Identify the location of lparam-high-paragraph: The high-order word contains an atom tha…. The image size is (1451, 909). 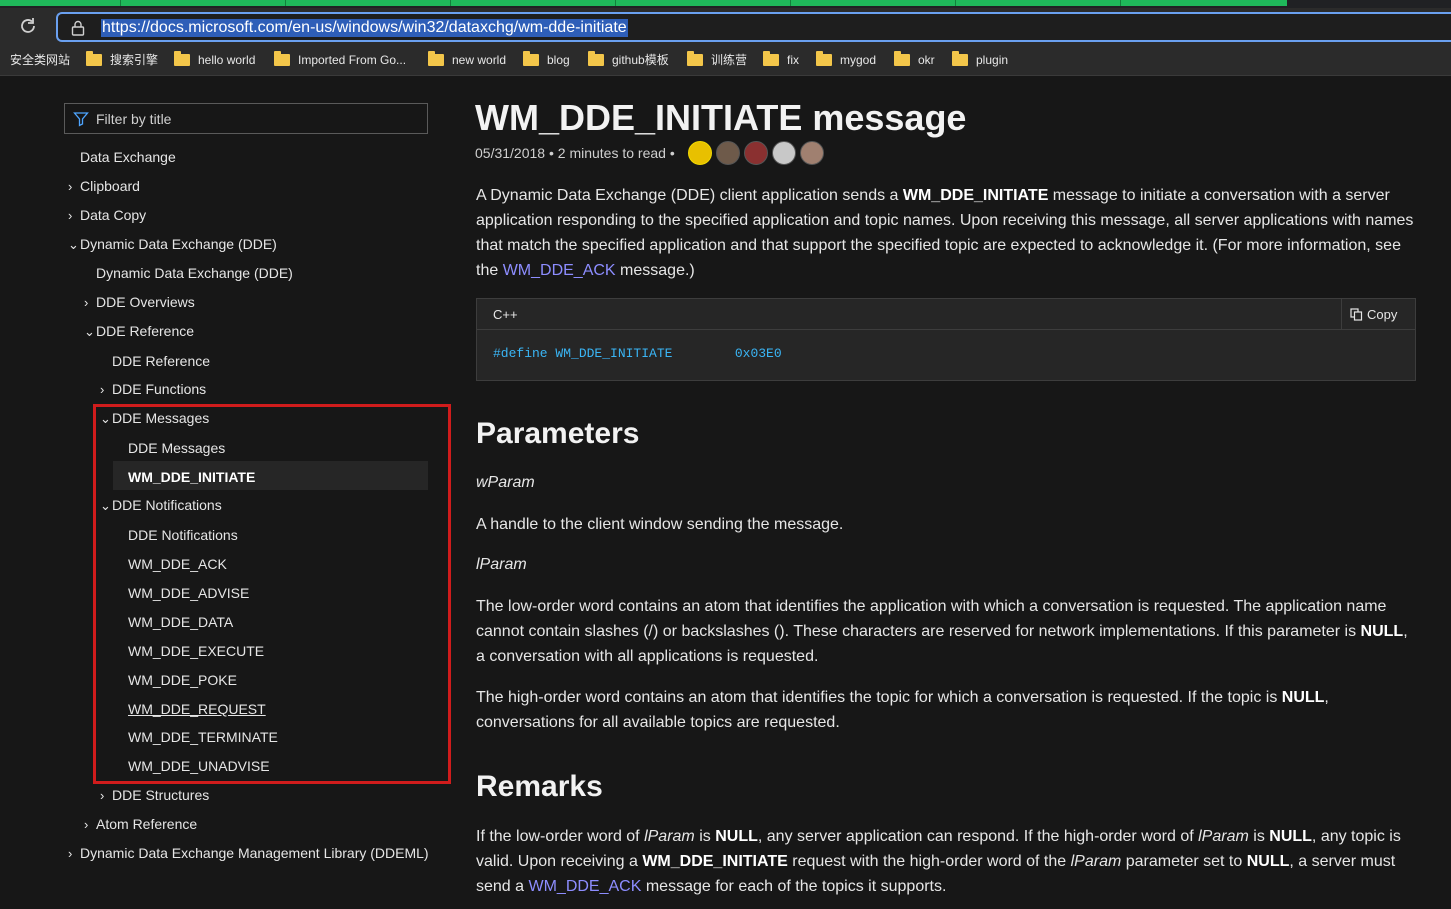
(902, 710).